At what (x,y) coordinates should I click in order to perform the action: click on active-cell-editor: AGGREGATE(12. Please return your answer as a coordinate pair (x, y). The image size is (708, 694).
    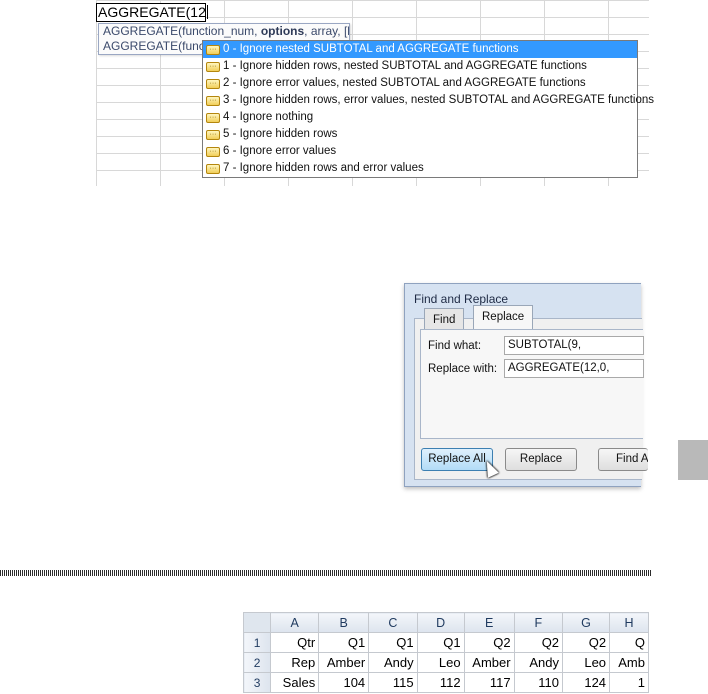
    Looking at the image, I should click on (152, 12).